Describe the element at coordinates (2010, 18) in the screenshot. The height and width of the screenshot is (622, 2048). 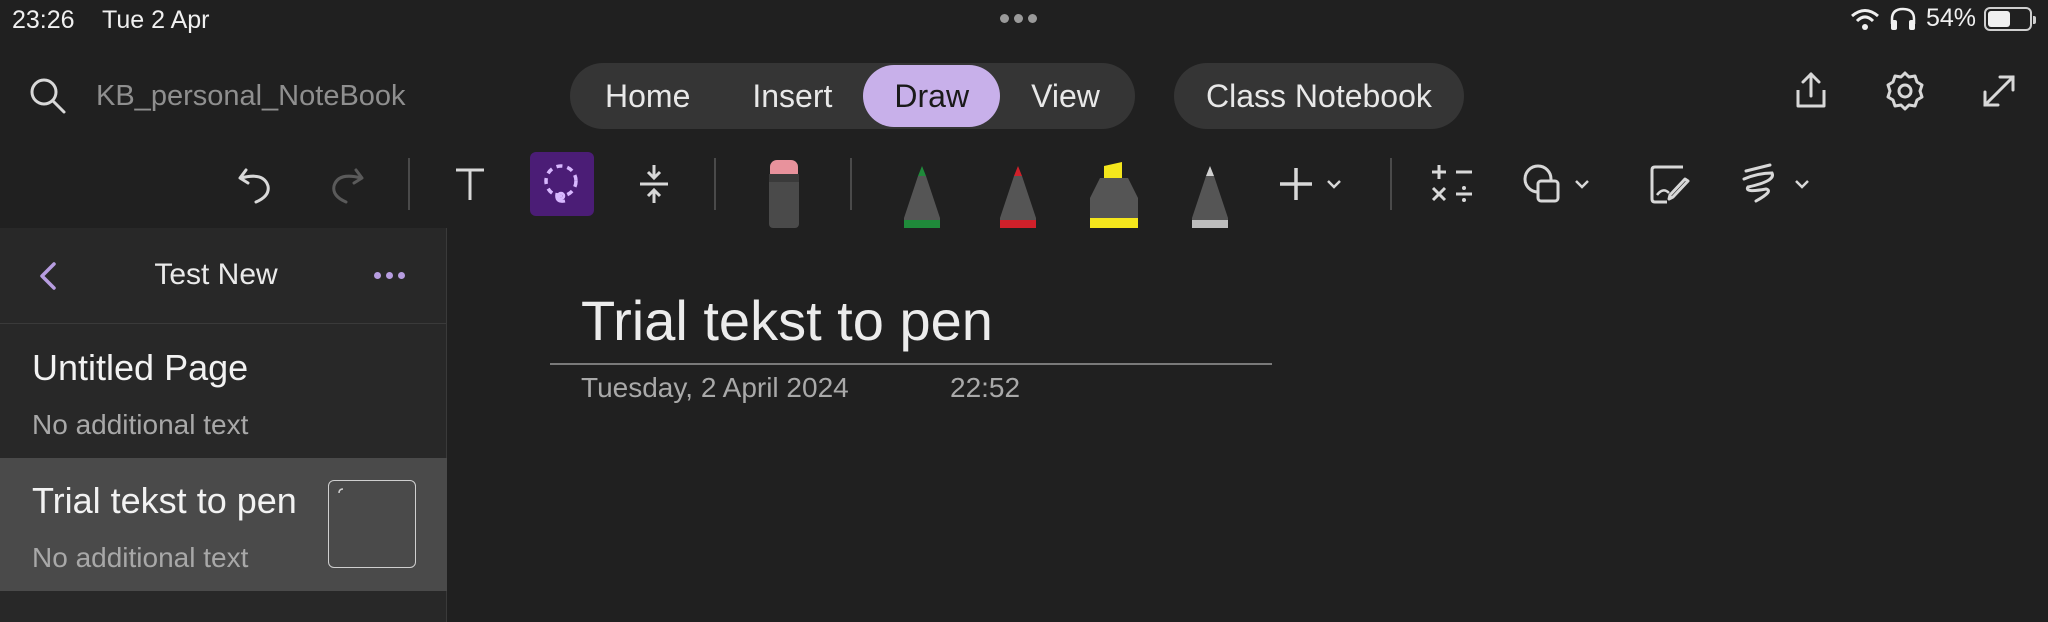
I see `battery-icon` at that location.